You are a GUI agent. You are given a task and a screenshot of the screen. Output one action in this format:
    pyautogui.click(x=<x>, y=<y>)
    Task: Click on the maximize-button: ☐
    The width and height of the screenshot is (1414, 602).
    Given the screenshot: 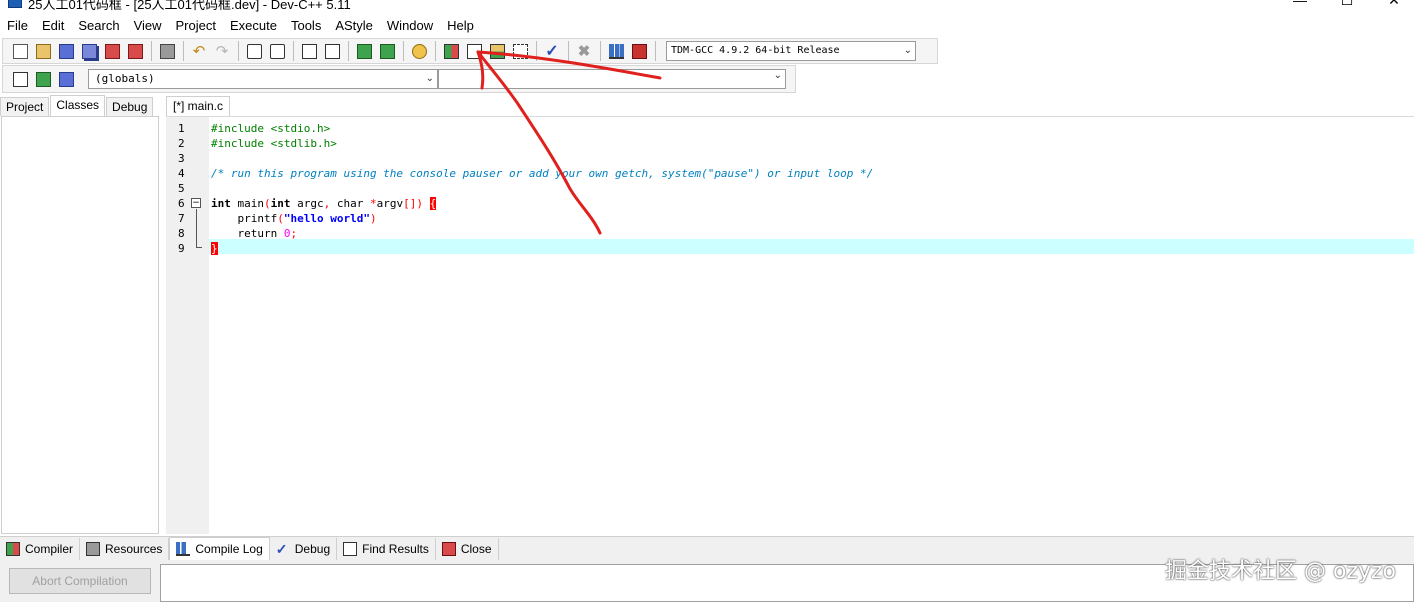 What is the action you would take?
    pyautogui.click(x=1347, y=5)
    